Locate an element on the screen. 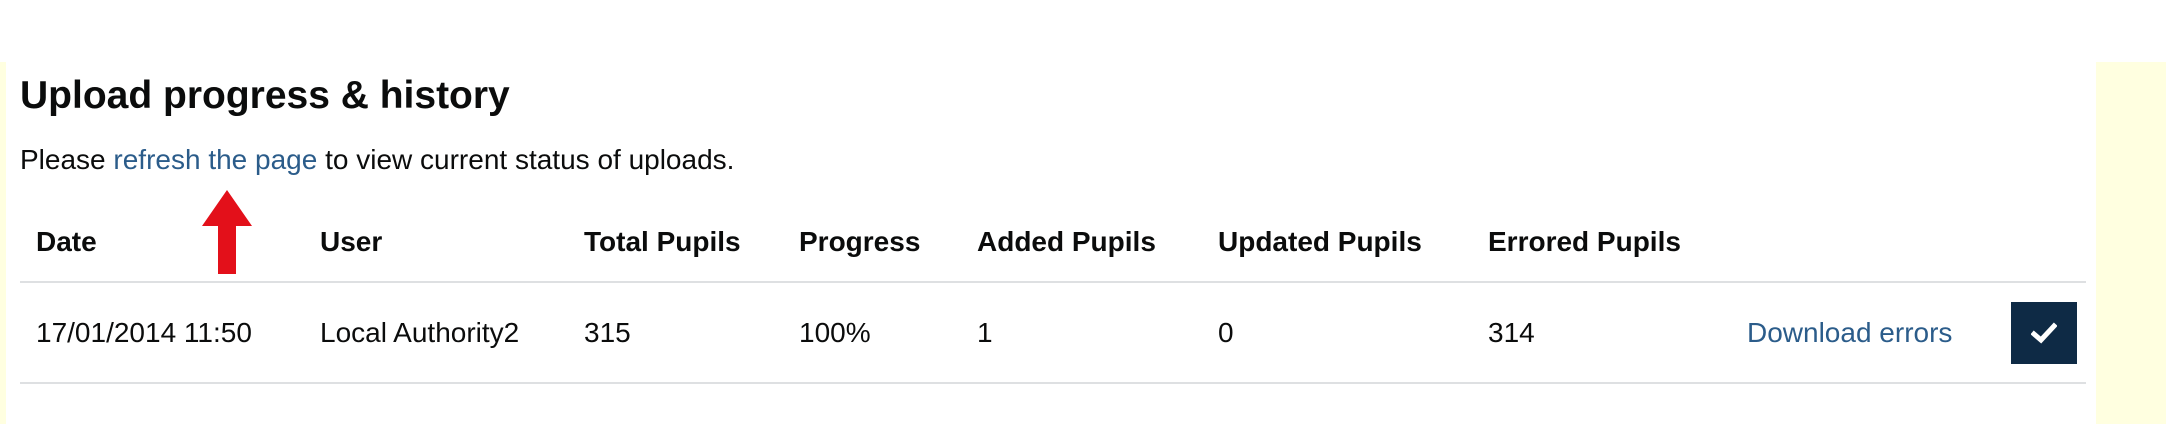 This screenshot has width=2166, height=424. status-complete-button is located at coordinates (2044, 333).